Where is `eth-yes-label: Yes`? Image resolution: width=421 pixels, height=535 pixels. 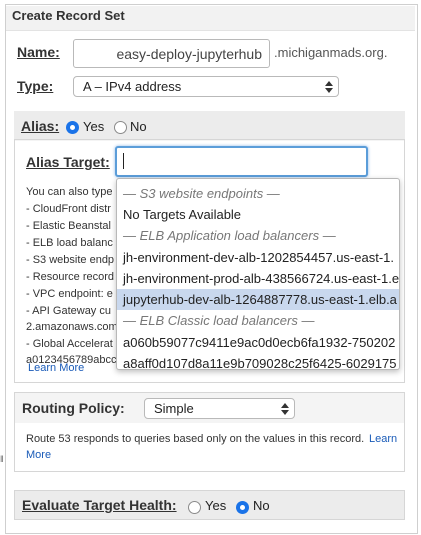 eth-yes-label: Yes is located at coordinates (216, 505).